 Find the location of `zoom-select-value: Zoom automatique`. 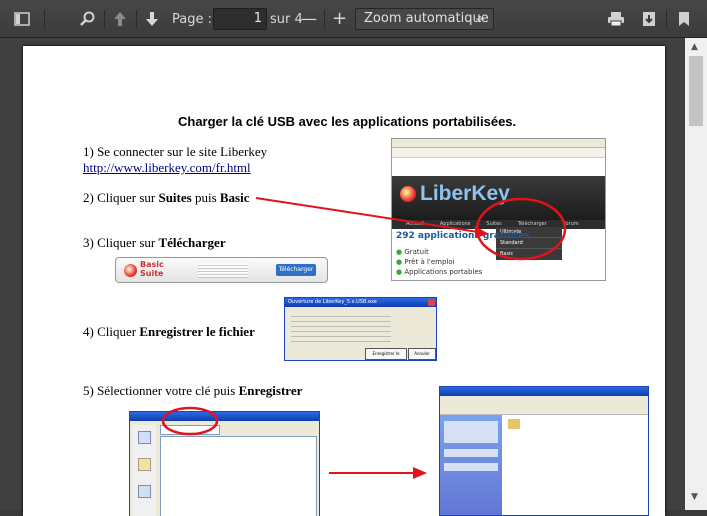

zoom-select-value: Zoom automatique is located at coordinates (426, 18).